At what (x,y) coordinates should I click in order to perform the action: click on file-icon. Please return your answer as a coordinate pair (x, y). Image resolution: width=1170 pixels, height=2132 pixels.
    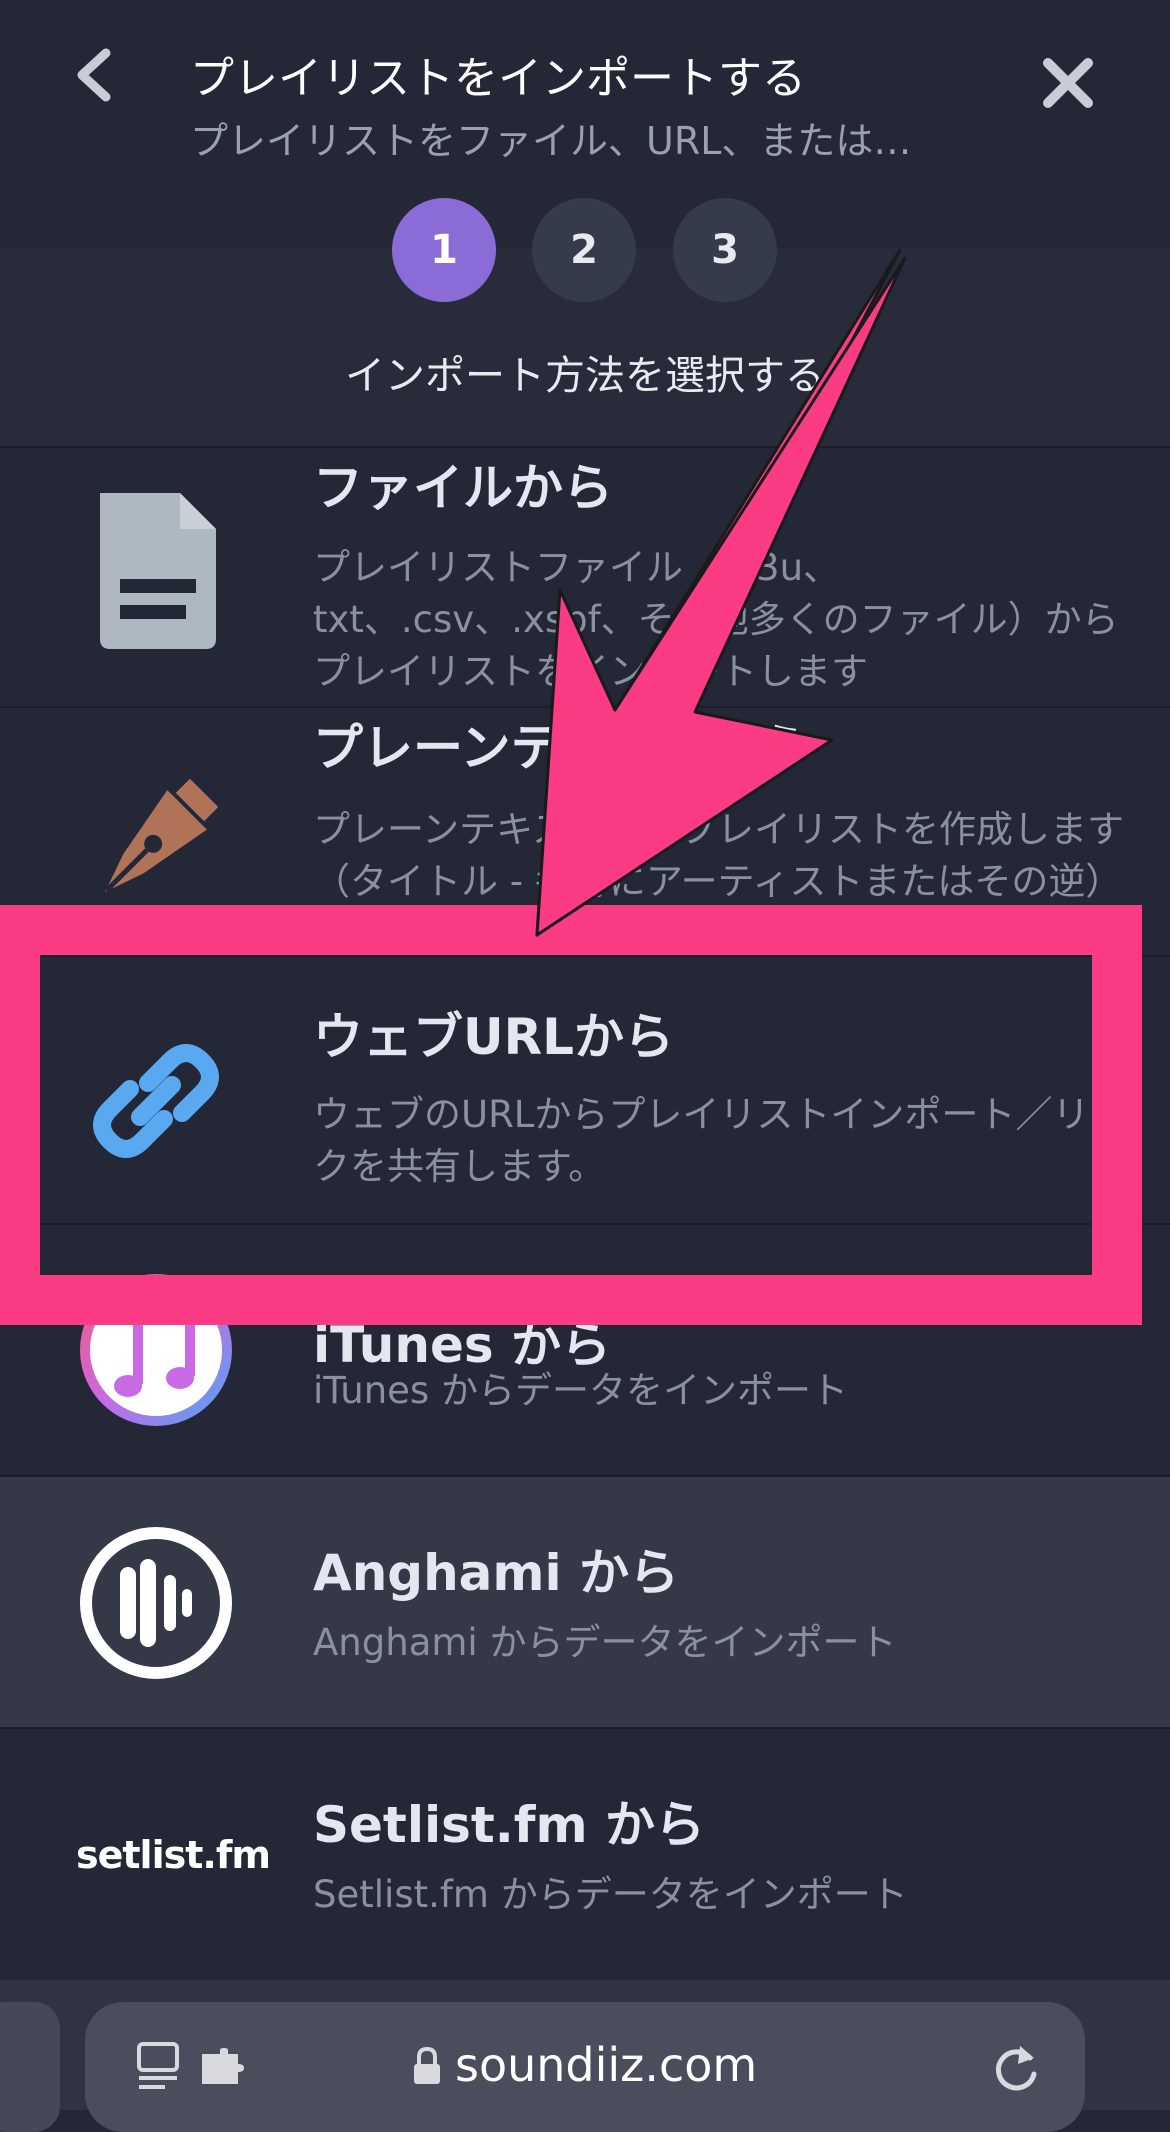
    Looking at the image, I should click on (158, 571).